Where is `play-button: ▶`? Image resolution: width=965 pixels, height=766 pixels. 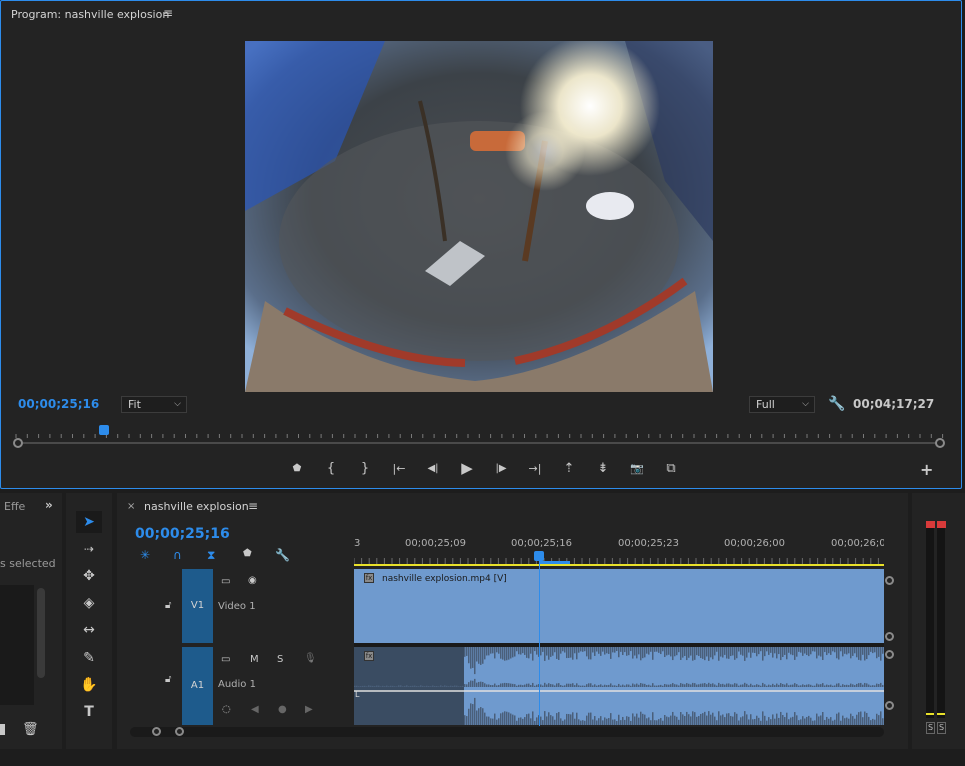
play-button: ▶ is located at coordinates (467, 468).